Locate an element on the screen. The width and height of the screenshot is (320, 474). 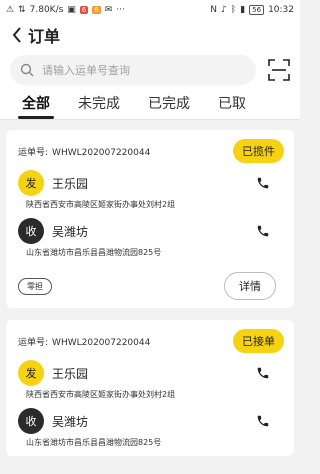
mail-icon: ✉ is located at coordinates (108, 10).